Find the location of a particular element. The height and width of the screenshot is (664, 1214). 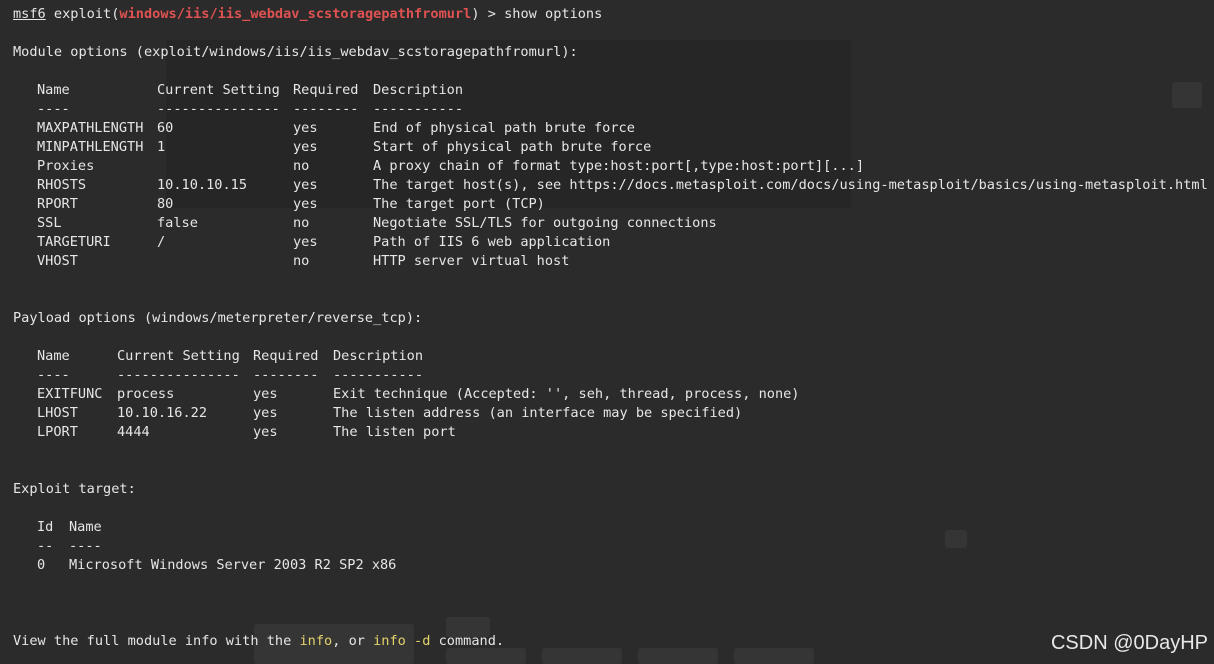

option-value: false is located at coordinates (177, 223).